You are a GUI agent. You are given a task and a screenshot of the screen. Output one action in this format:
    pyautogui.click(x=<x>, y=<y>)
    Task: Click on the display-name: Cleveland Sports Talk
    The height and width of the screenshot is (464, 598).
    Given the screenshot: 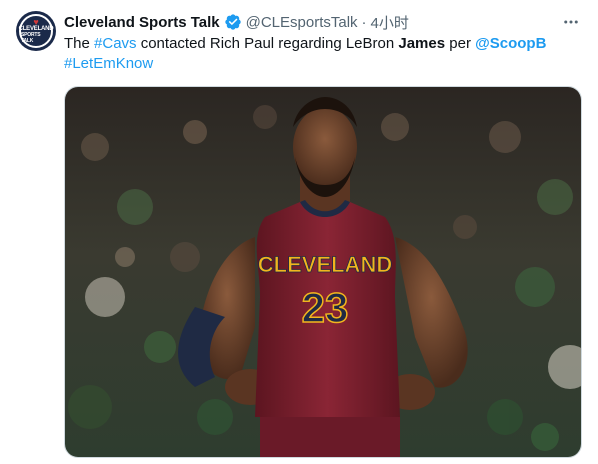 What is the action you would take?
    pyautogui.click(x=142, y=22)
    